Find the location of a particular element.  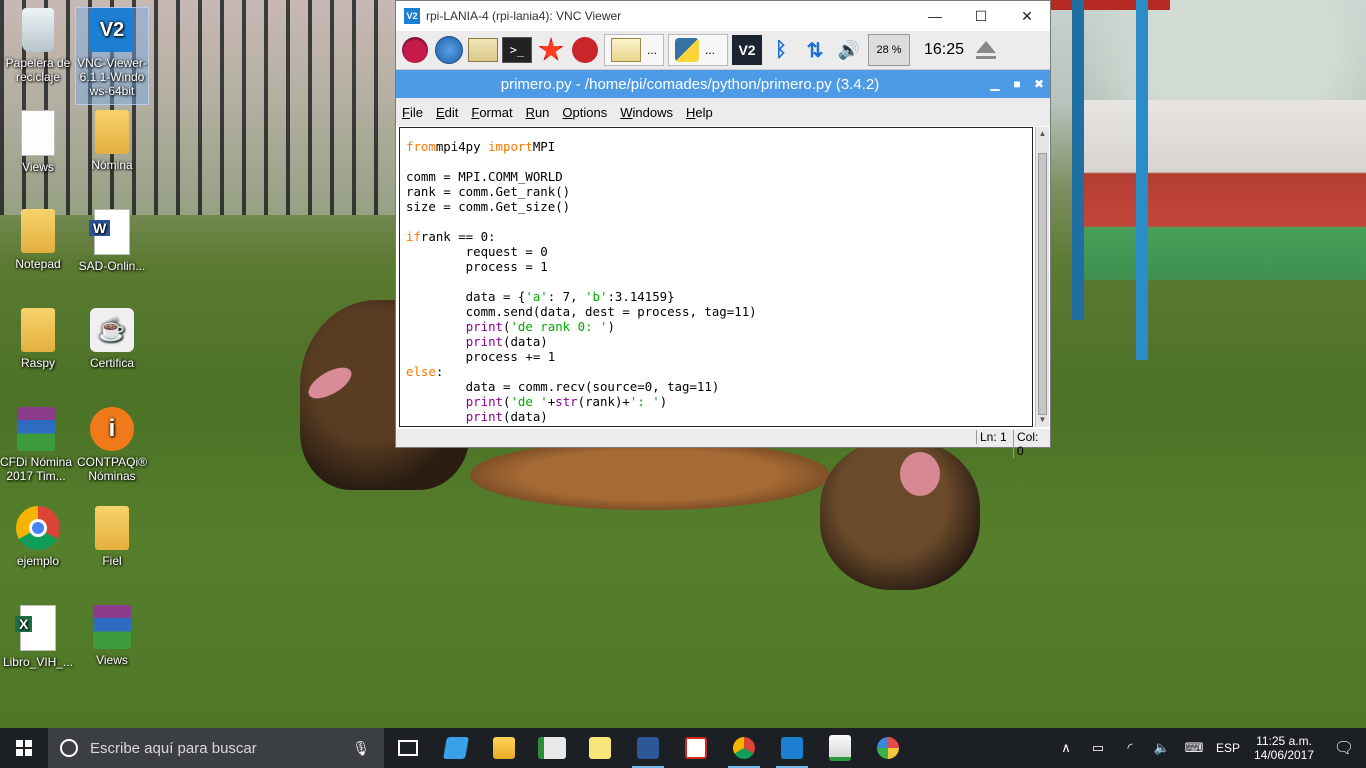

bluetooth-icon: ᛒ is located at coordinates (781, 50).